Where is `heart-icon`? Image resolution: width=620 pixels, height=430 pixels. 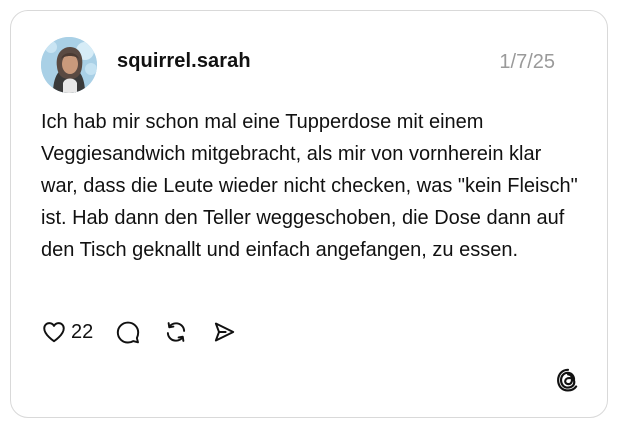 heart-icon is located at coordinates (54, 332).